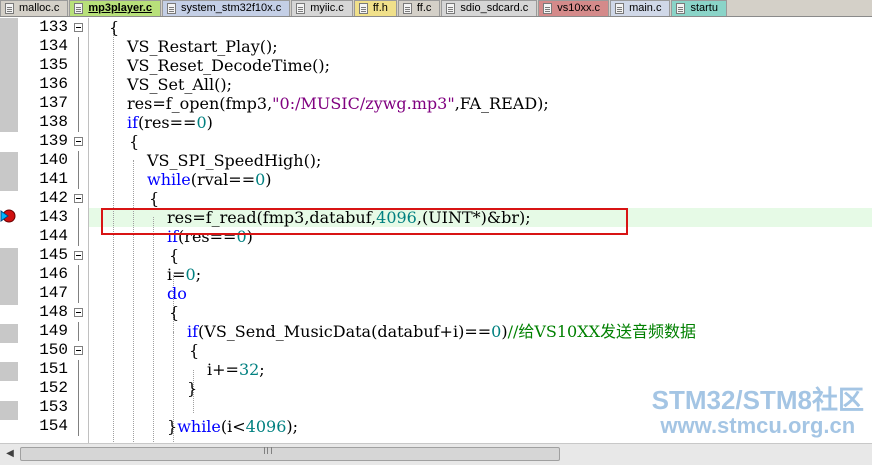  What do you see at coordinates (53, 426) in the screenshot?
I see `line-number: 154` at bounding box center [53, 426].